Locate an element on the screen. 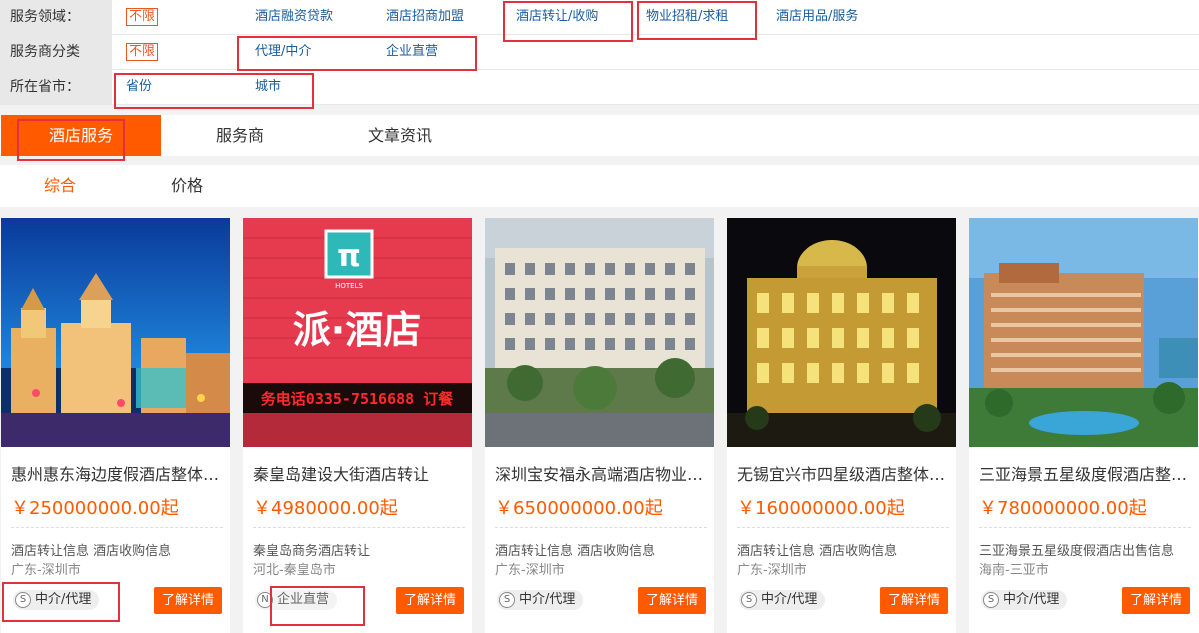  resort-night-image is located at coordinates (115, 332).